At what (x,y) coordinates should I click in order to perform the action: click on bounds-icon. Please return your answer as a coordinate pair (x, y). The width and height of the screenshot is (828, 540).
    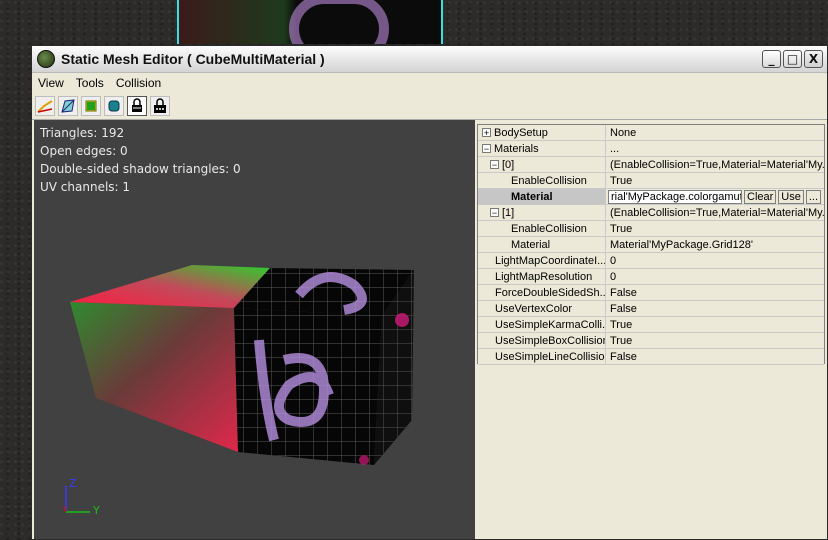
    Looking at the image, I should click on (68, 106).